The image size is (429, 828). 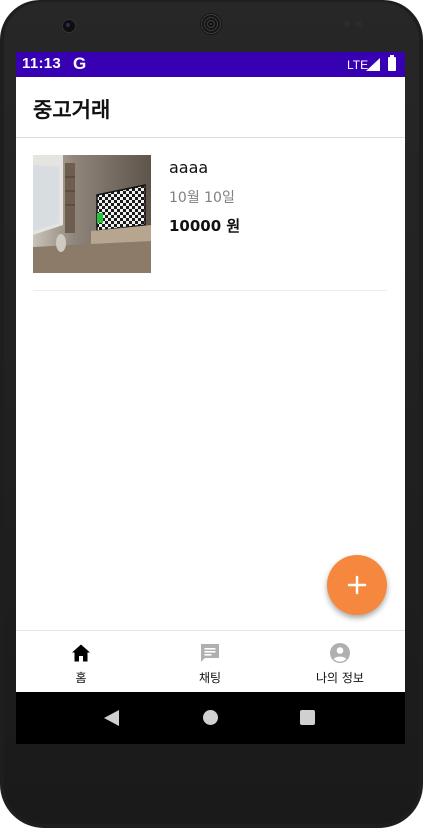 I want to click on bottom-navigation: 홈 채팅 나의 정보, so click(x=210, y=661).